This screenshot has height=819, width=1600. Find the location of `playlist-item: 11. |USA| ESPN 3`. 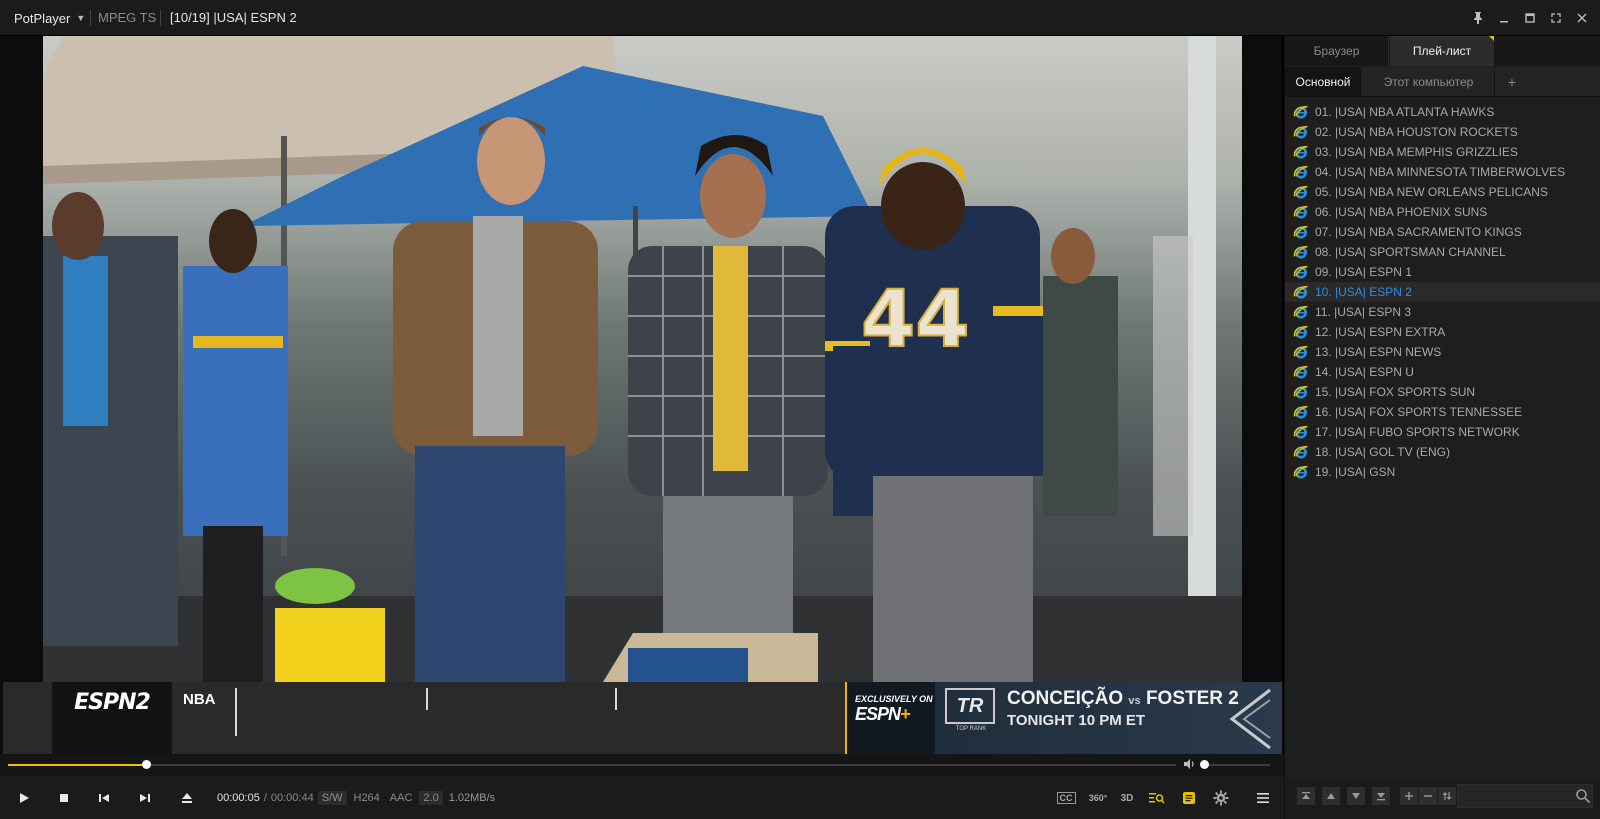

playlist-item: 11. |USA| ESPN 3 is located at coordinates (1442, 312).